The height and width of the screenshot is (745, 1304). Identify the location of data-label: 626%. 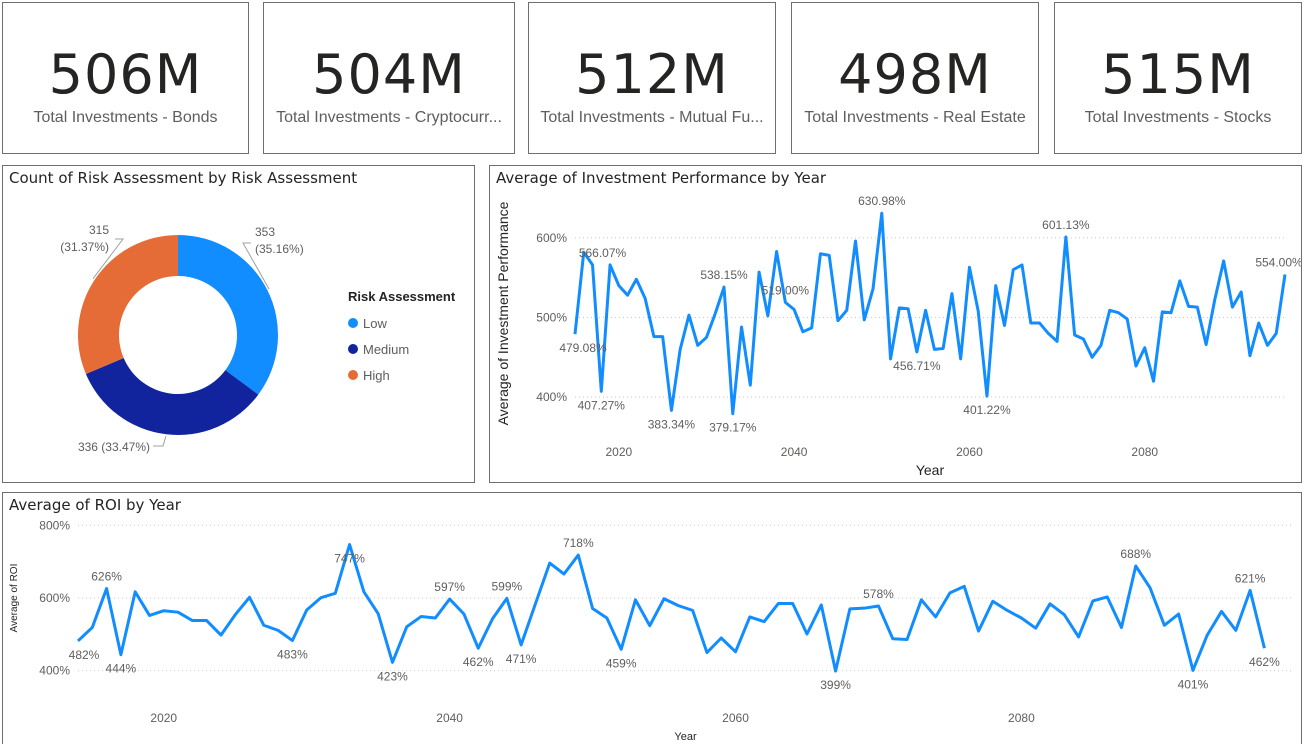
(106, 577).